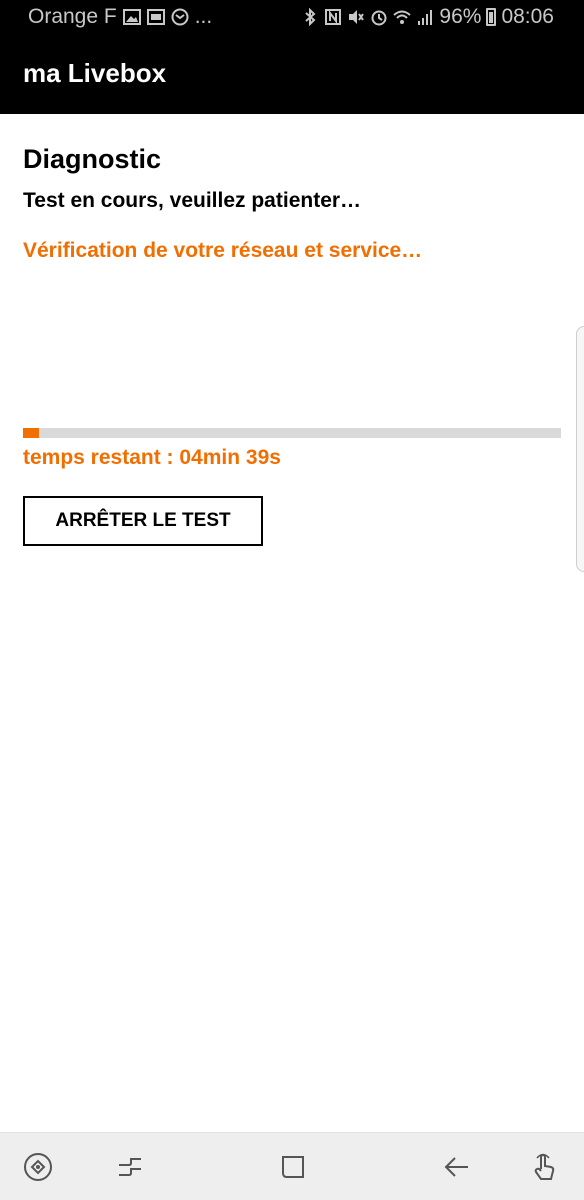 This screenshot has height=1200, width=584. I want to click on mute-icon, so click(356, 17).